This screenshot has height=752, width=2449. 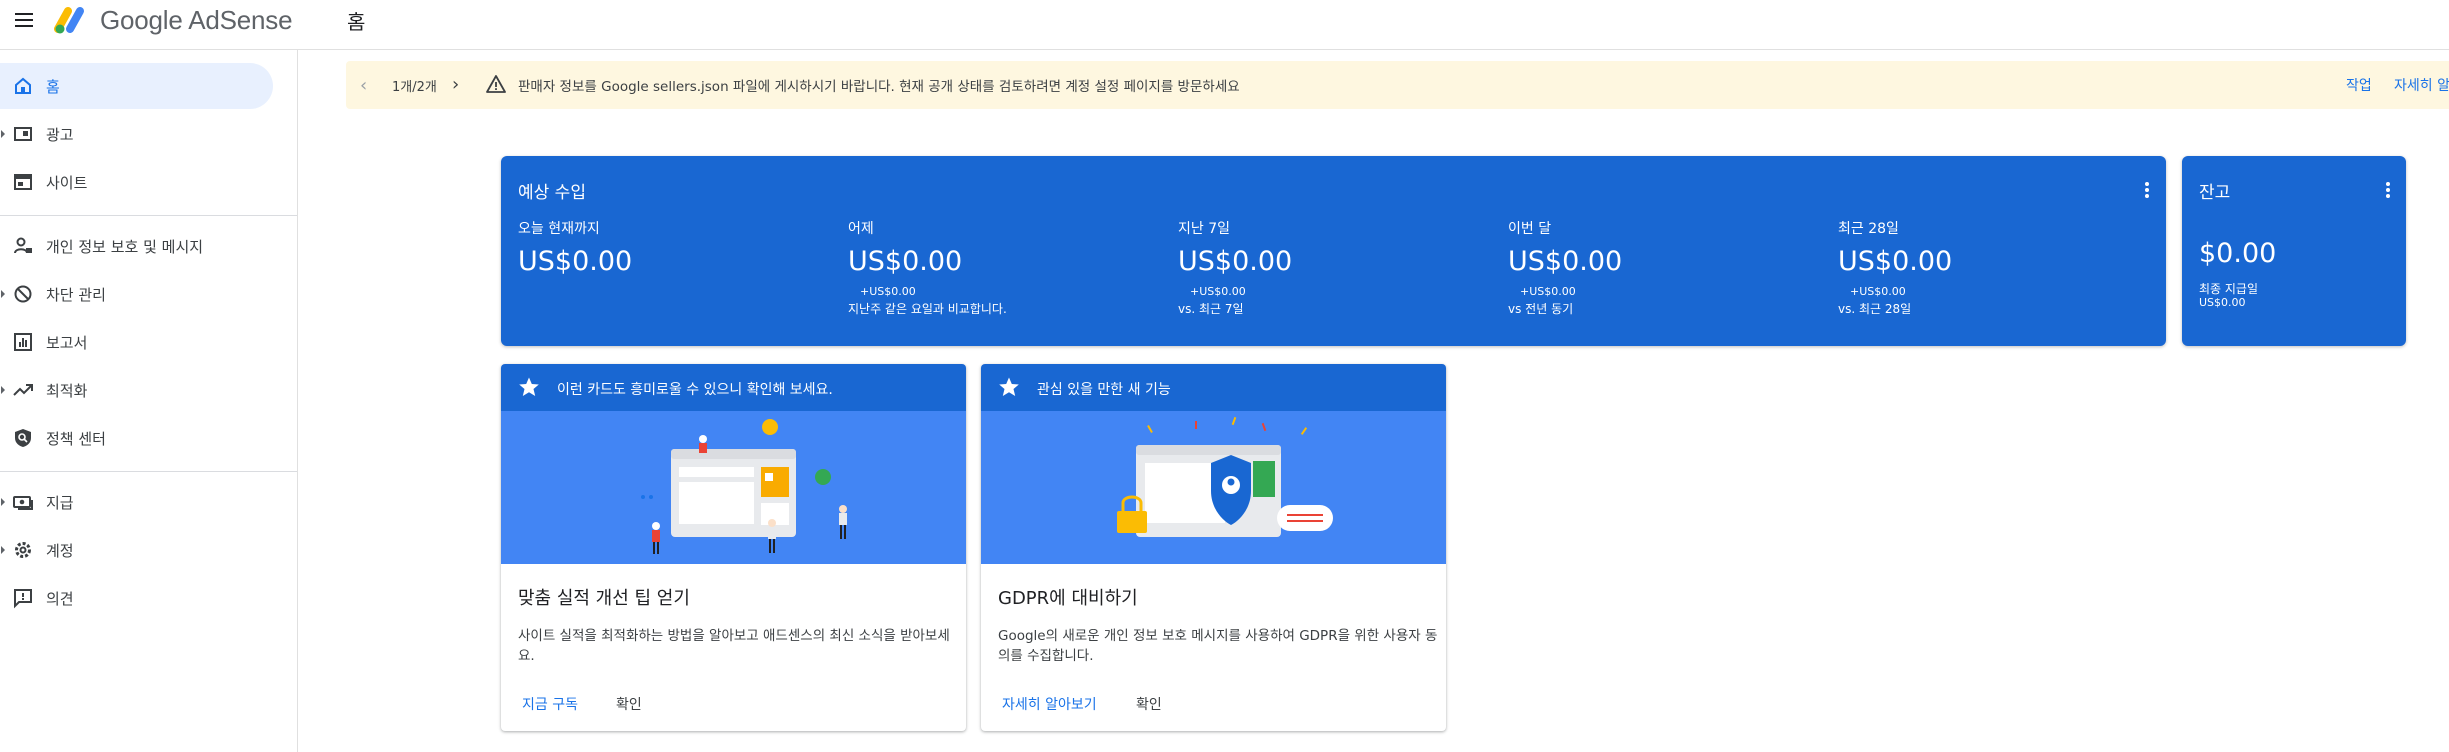 What do you see at coordinates (2229, 289) in the screenshot?
I see `last-payment-label: 최종 지급일` at bounding box center [2229, 289].